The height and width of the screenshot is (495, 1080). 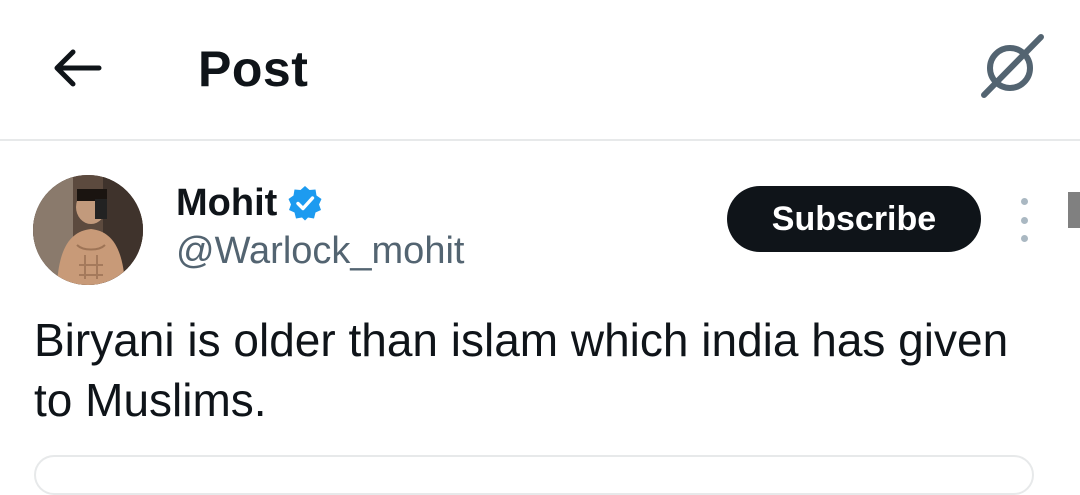 I want to click on author-name: Mohit, so click(x=226, y=203).